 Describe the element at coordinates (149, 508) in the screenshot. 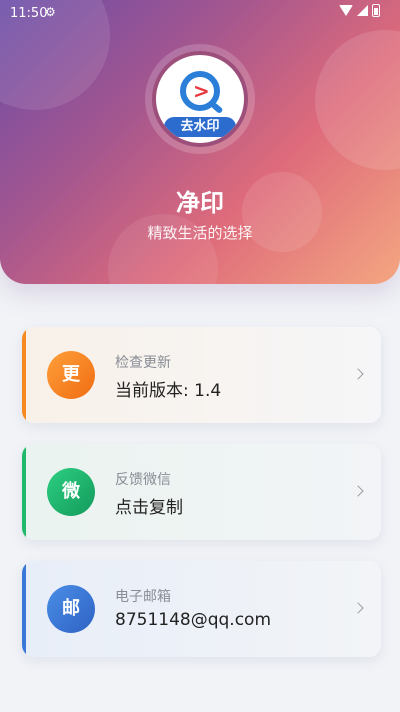

I see `card-value: 点击复制` at that location.